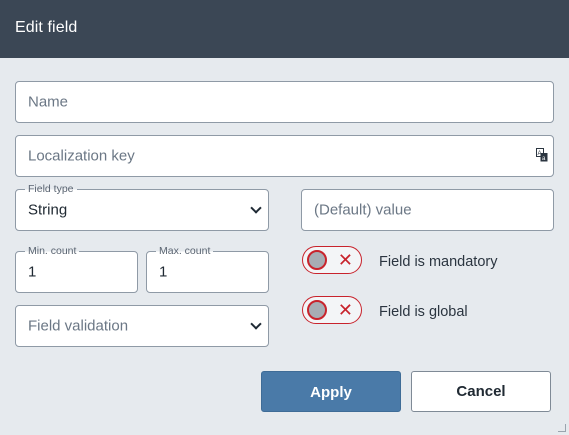 Image resolution: width=569 pixels, height=435 pixels. Describe the element at coordinates (332, 310) in the screenshot. I see `global-toggle: ✕` at that location.